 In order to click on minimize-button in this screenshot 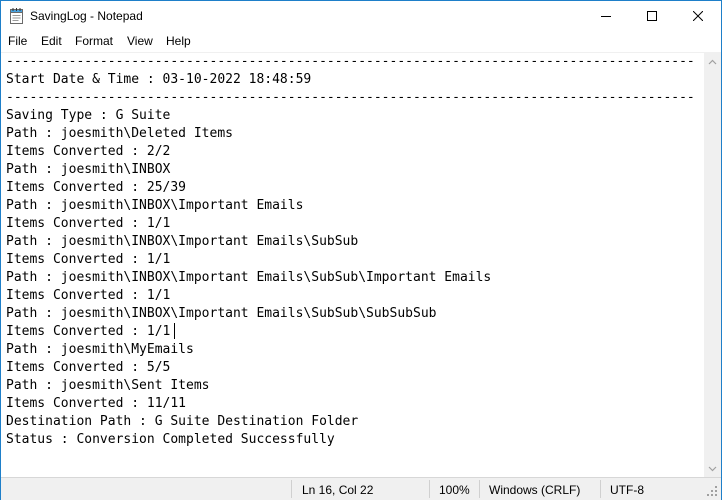, I will do `click(606, 16)`.